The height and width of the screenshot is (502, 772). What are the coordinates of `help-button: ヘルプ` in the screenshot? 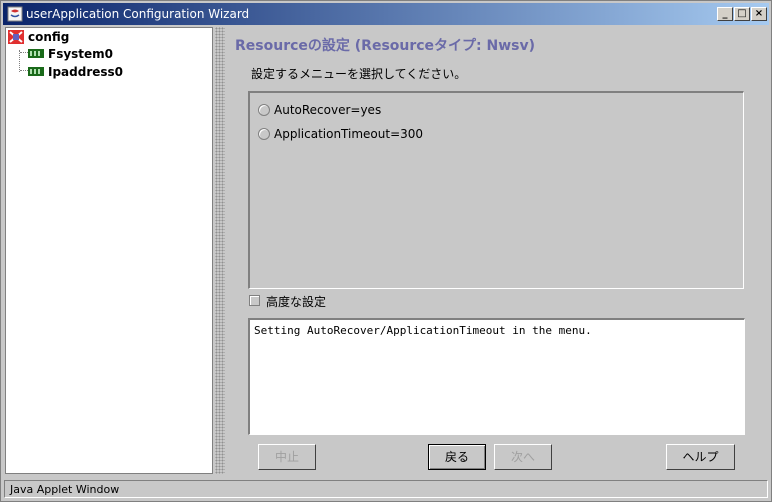 It's located at (700, 457).